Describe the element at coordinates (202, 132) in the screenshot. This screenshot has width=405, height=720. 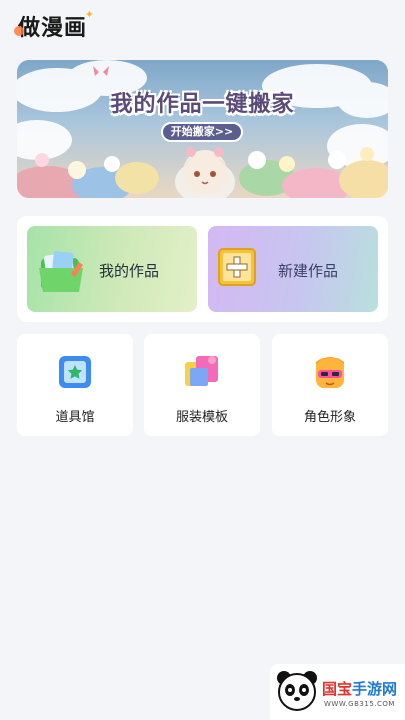
I see `start-move-button: 开始搬家>>` at that location.